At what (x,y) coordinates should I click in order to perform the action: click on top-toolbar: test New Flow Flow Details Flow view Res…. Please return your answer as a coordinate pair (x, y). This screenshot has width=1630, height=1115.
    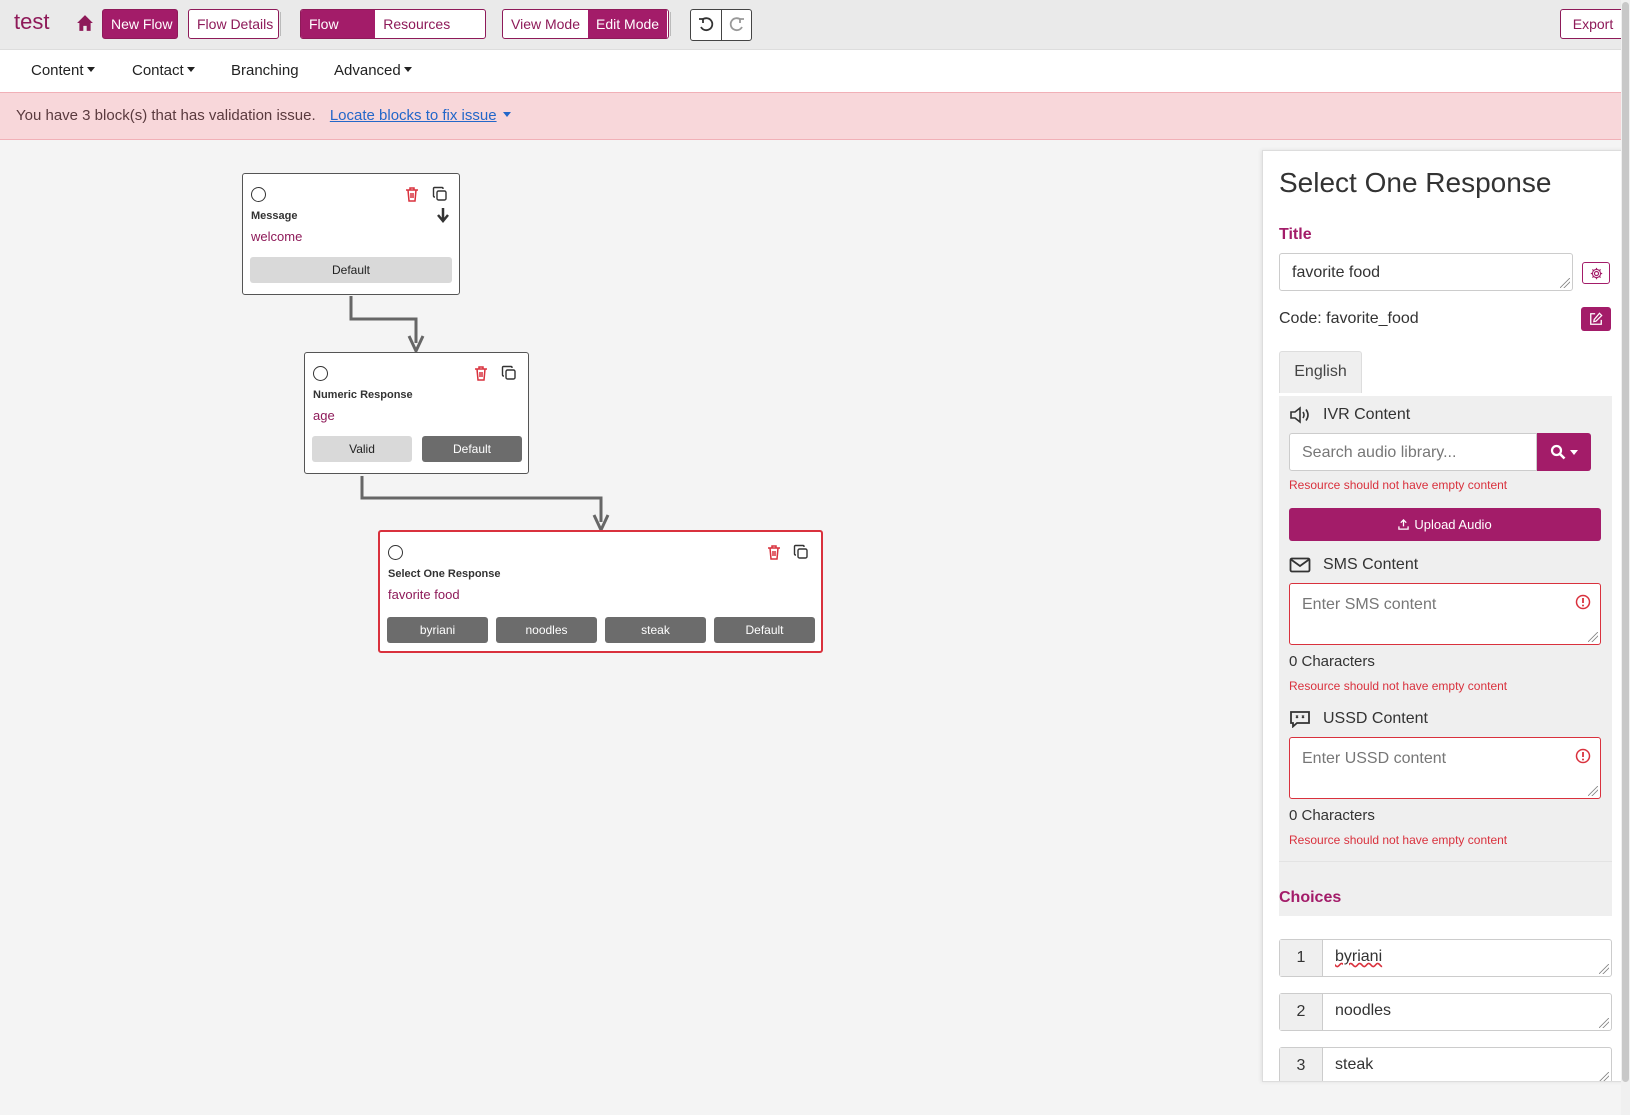
    Looking at the image, I should click on (815, 25).